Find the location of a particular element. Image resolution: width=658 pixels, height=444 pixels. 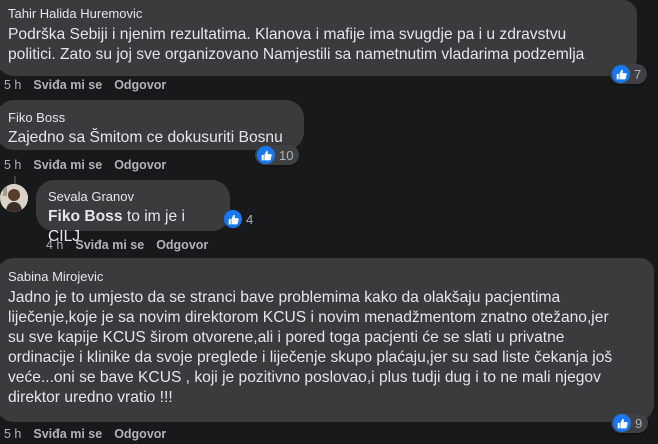

comment-author: Tahir Halida Huremovic is located at coordinates (316, 14).